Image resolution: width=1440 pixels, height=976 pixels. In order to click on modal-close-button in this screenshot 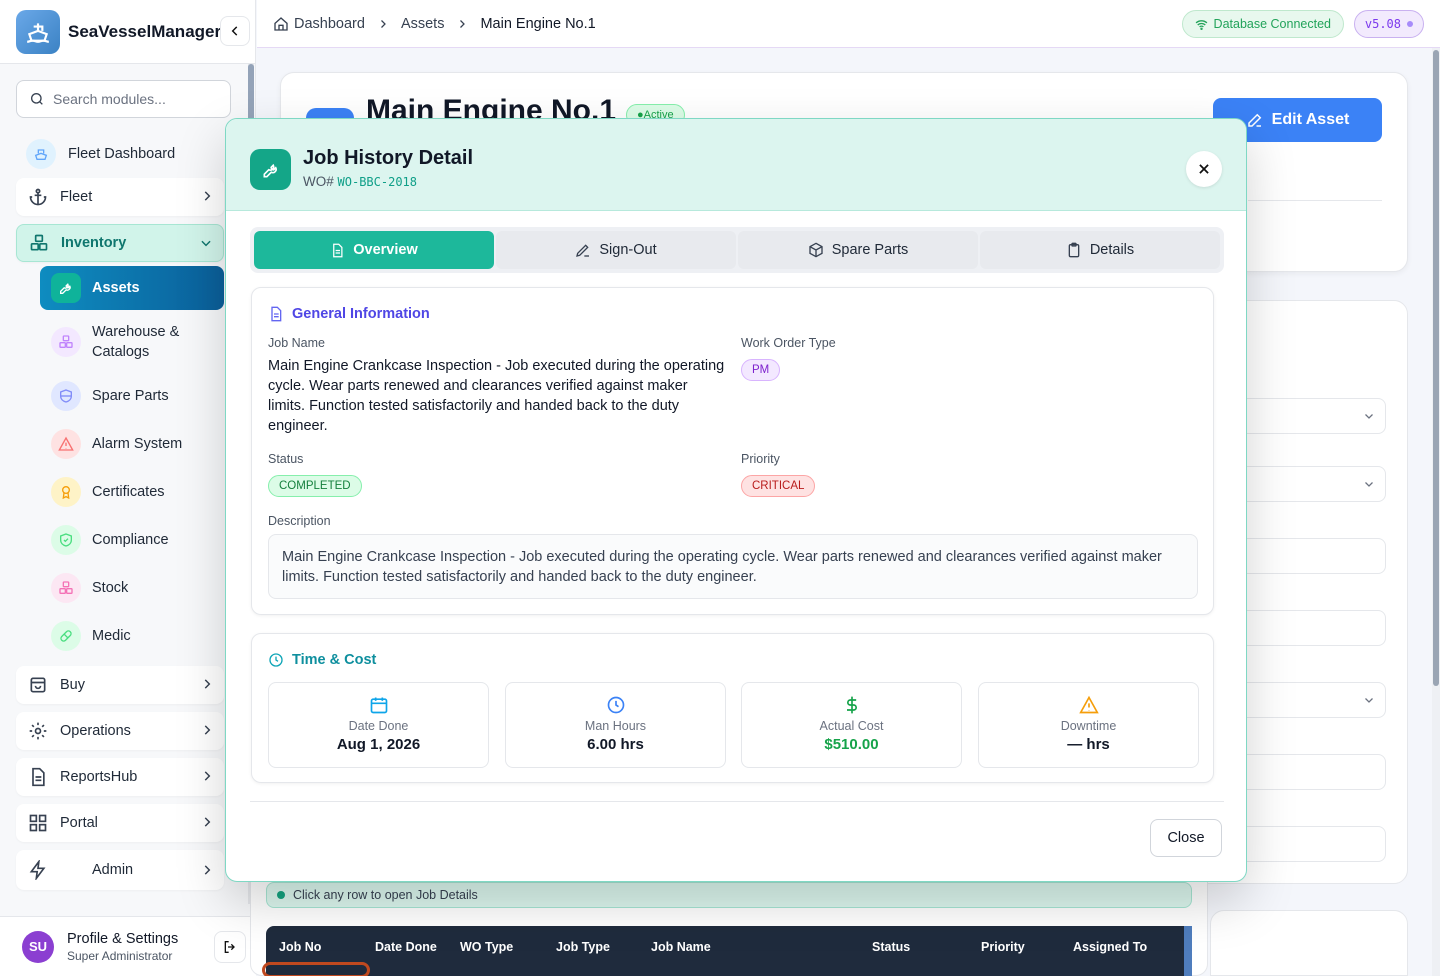, I will do `click(1204, 169)`.